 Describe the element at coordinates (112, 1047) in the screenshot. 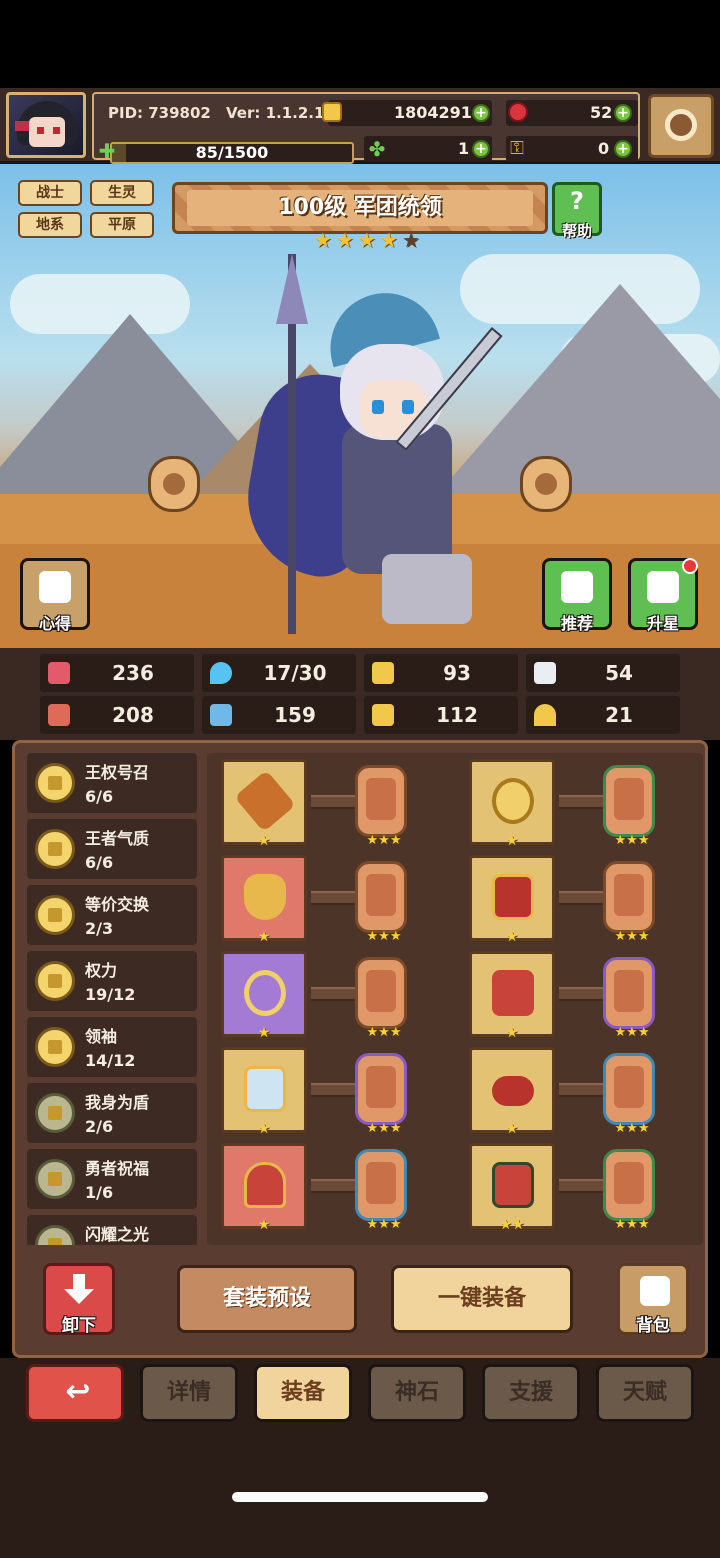

I see `set-bonus-item: 领袖 14/12` at that location.